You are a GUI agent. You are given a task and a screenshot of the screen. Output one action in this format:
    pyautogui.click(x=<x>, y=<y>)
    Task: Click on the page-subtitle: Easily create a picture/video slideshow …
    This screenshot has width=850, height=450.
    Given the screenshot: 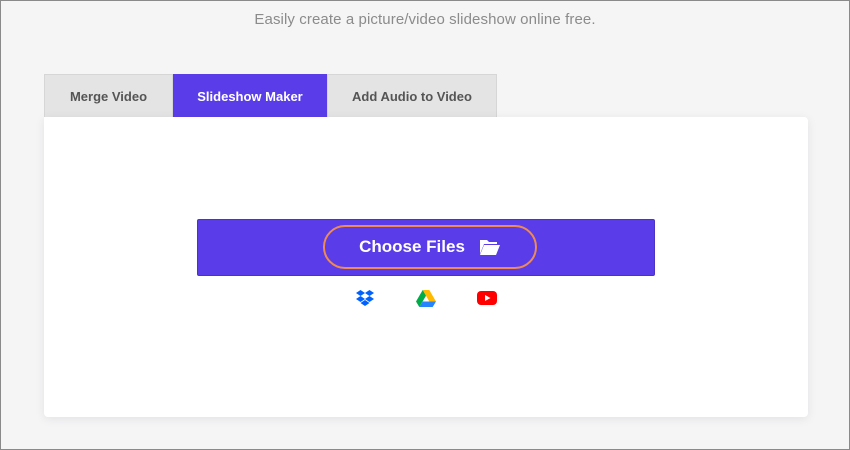 What is the action you would take?
    pyautogui.click(x=425, y=19)
    